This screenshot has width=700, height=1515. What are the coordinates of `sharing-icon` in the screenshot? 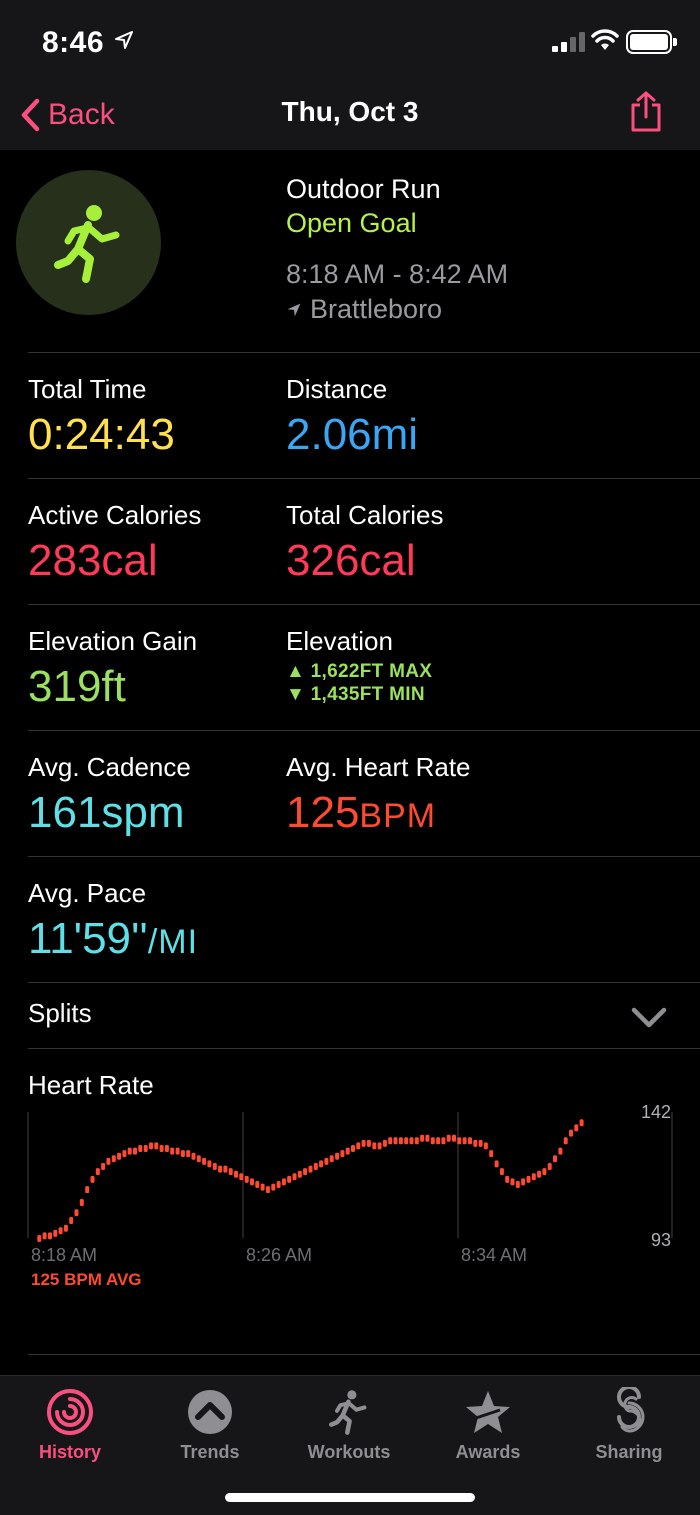 It's located at (631, 1410).